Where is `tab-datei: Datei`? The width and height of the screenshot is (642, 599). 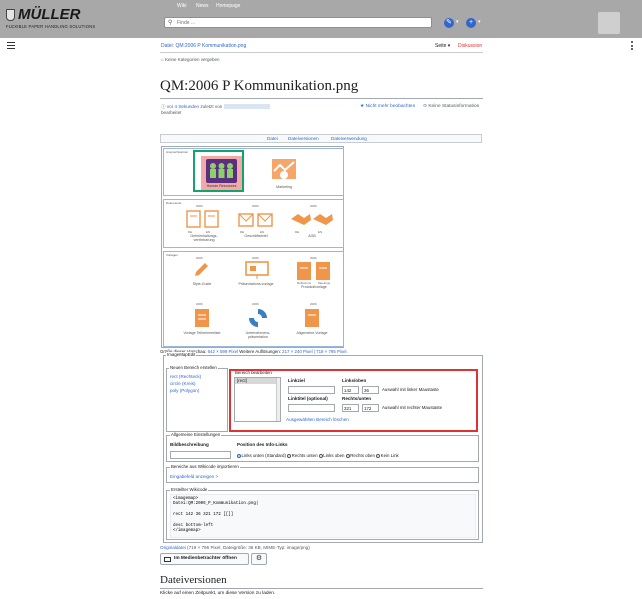
tab-datei: Datei is located at coordinates (272, 138).